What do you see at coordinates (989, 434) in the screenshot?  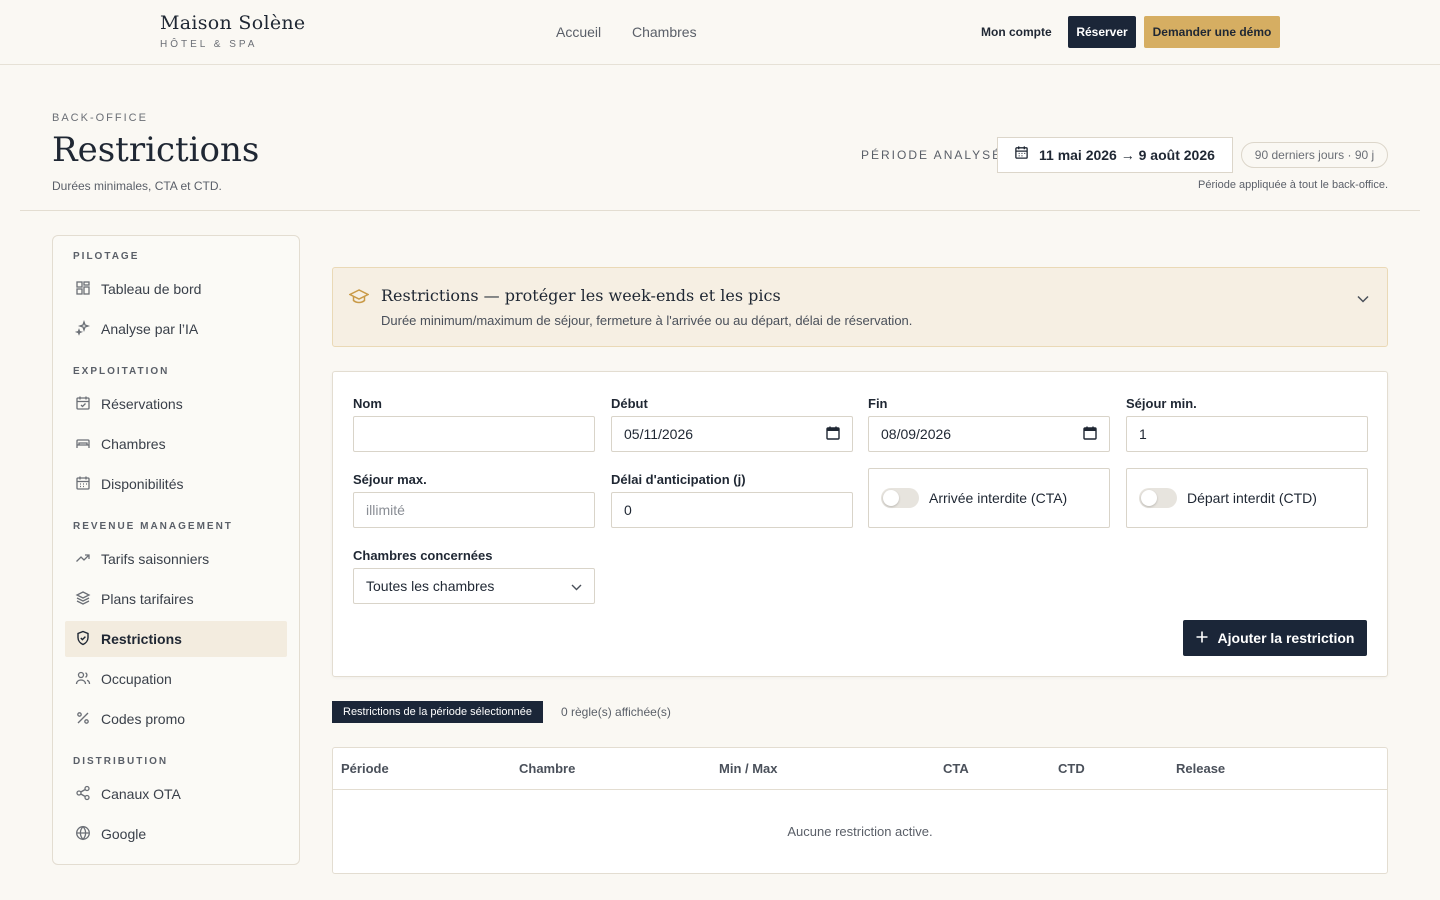 I see `end-date-input: 08/09/2026` at bounding box center [989, 434].